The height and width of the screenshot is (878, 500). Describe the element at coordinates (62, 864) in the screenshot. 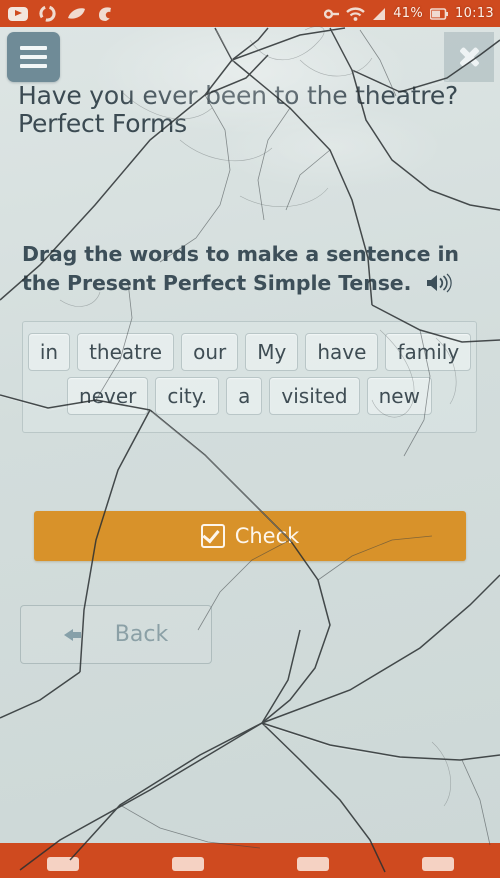

I see `back-nav-key` at that location.